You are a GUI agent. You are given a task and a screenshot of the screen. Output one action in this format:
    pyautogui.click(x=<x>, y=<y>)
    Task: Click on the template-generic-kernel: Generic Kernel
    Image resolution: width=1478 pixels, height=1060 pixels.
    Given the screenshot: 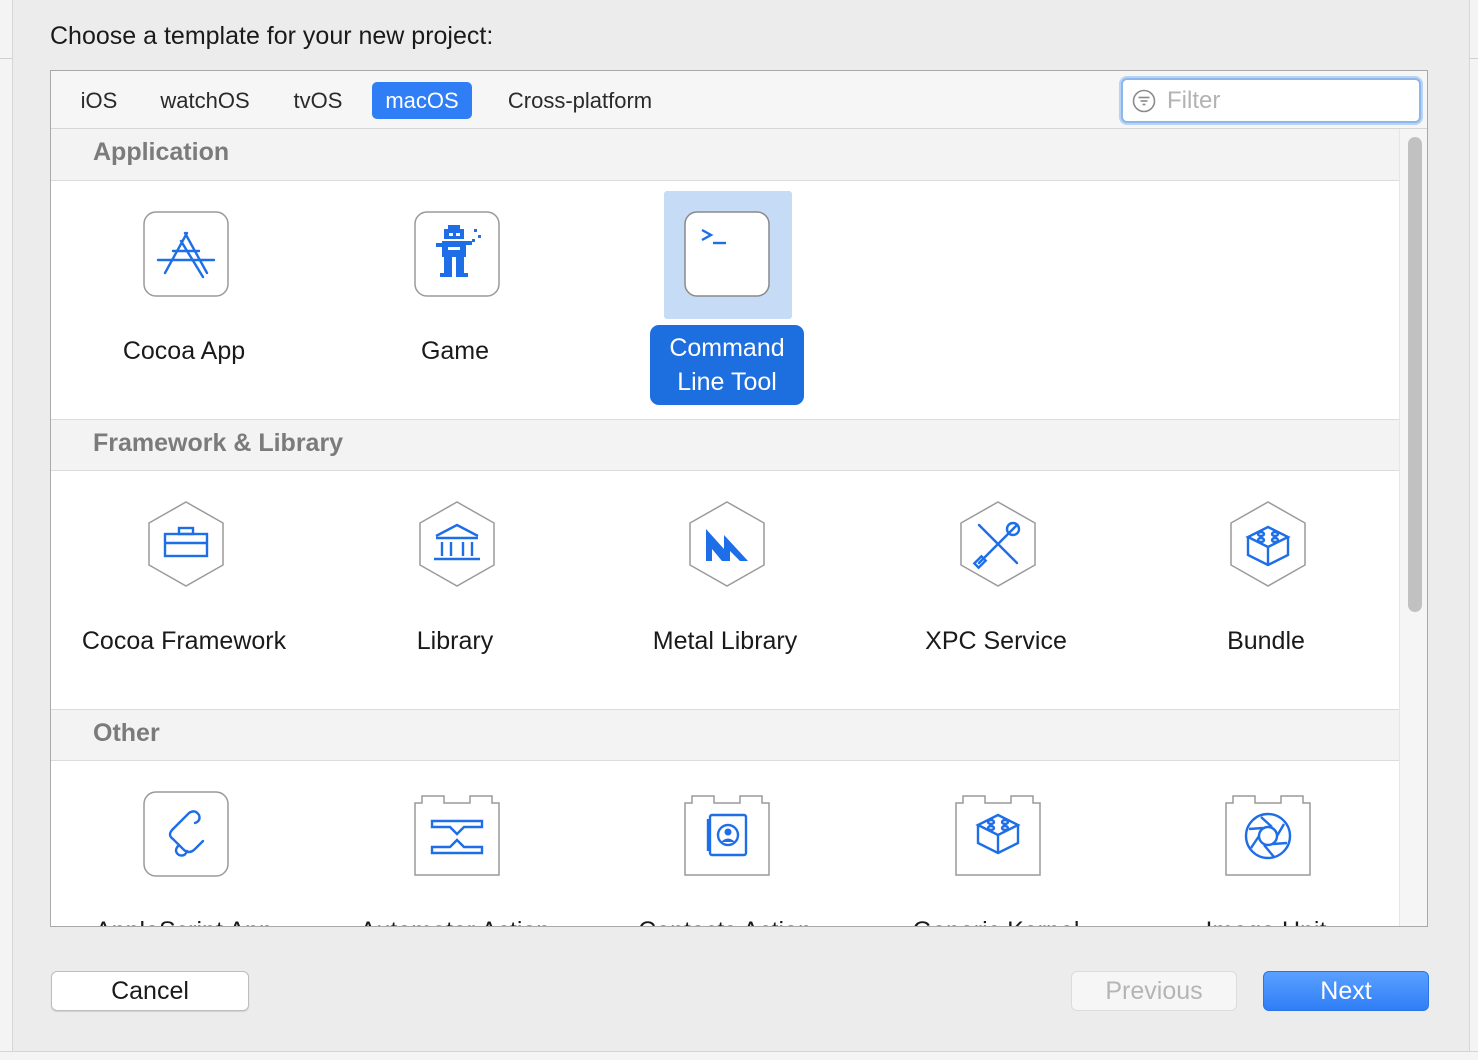 What is the action you would take?
    pyautogui.click(x=996, y=848)
    